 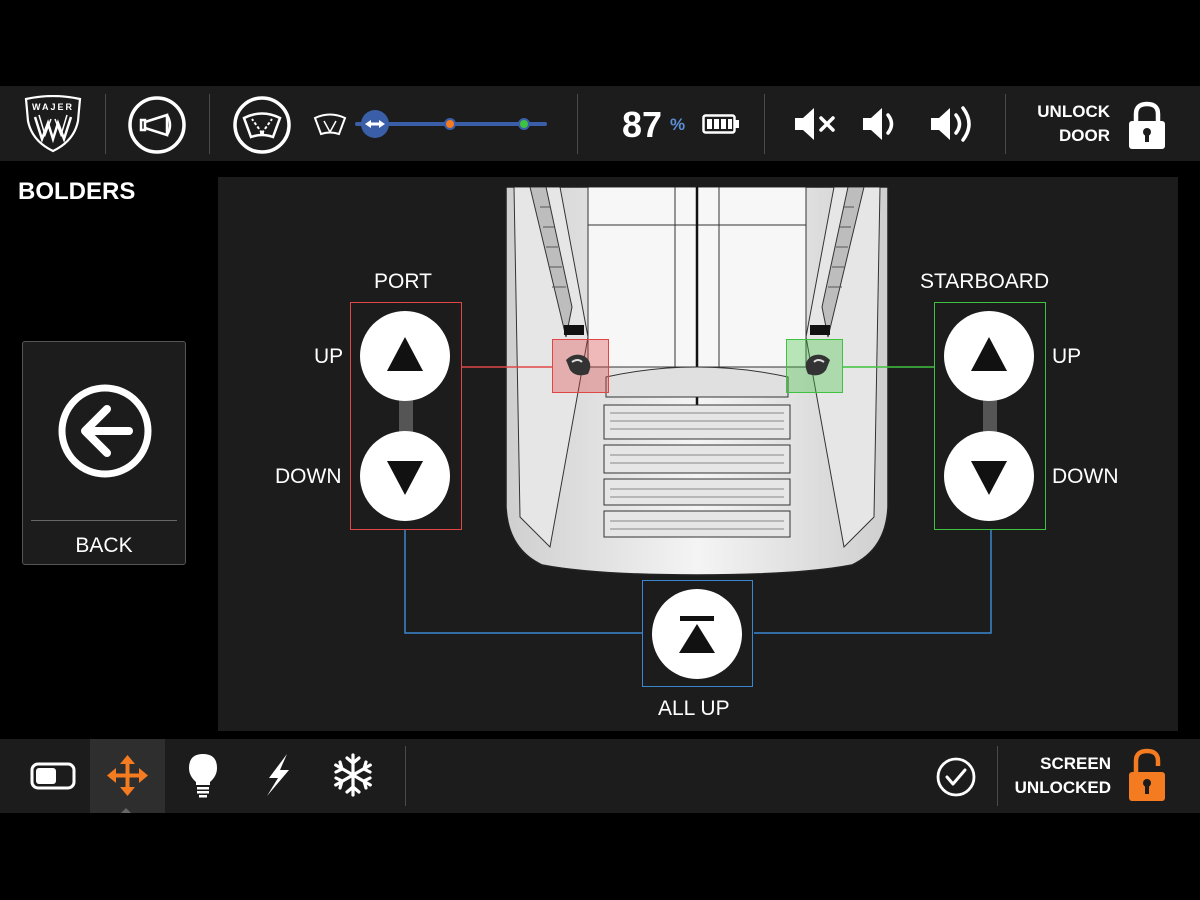 What do you see at coordinates (1075, 763) in the screenshot?
I see `screen-lock-label-1: SCREEN` at bounding box center [1075, 763].